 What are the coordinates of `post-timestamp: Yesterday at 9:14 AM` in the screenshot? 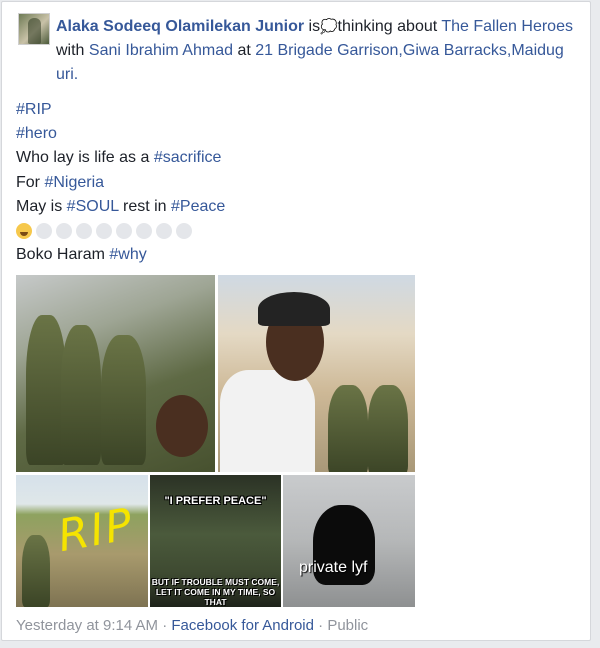 It's located at (87, 625).